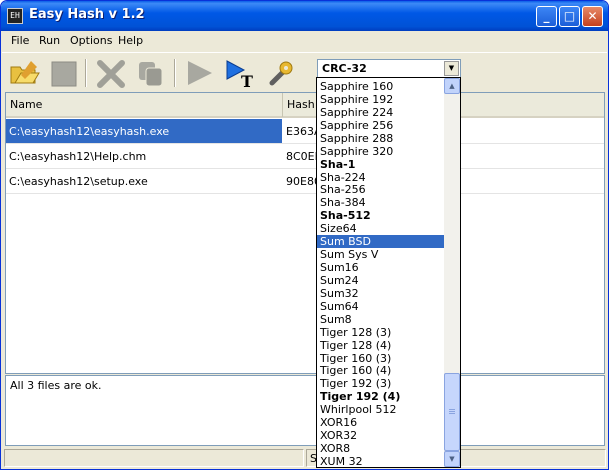  I want to click on dropdown-option: Sum64, so click(380, 306).